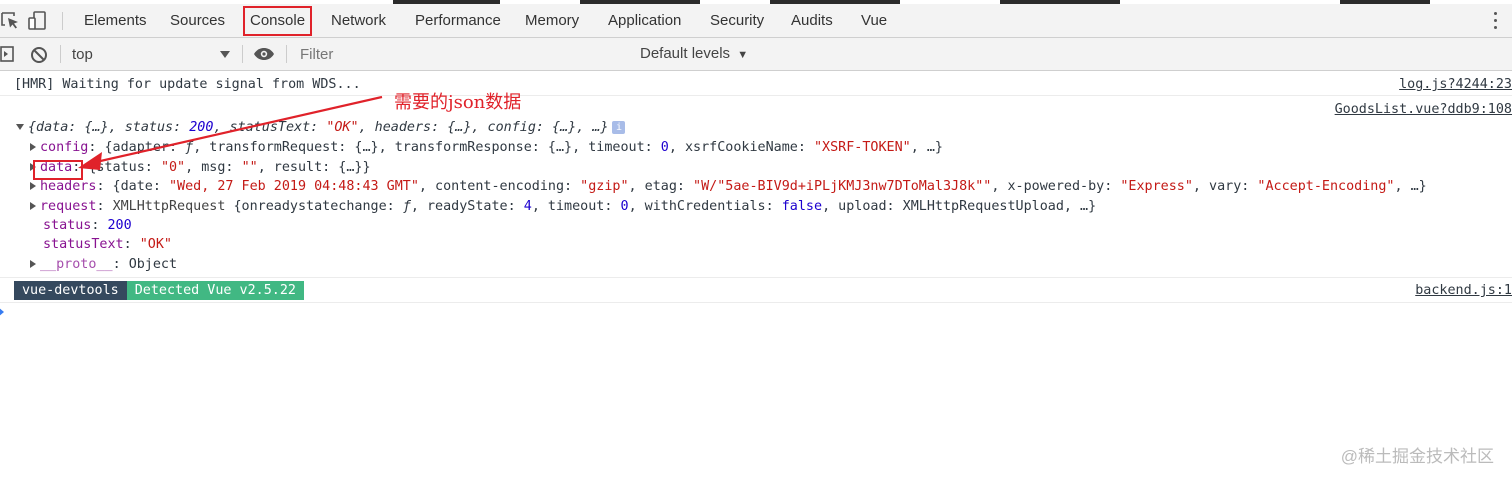 Image resolution: width=1512 pixels, height=483 pixels. Describe the element at coordinates (58, 170) in the screenshot. I see `annotation-highlight-box` at that location.